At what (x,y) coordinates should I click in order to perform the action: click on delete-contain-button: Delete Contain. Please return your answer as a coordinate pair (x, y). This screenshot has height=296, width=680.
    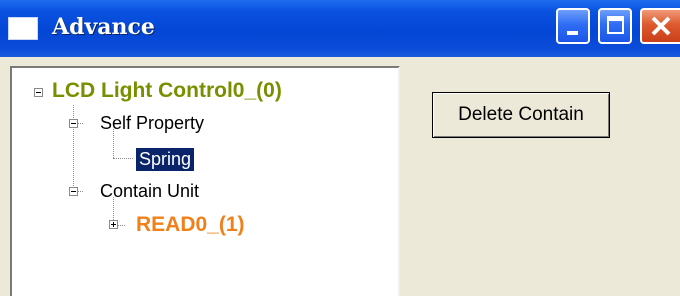
    Looking at the image, I should click on (521, 115).